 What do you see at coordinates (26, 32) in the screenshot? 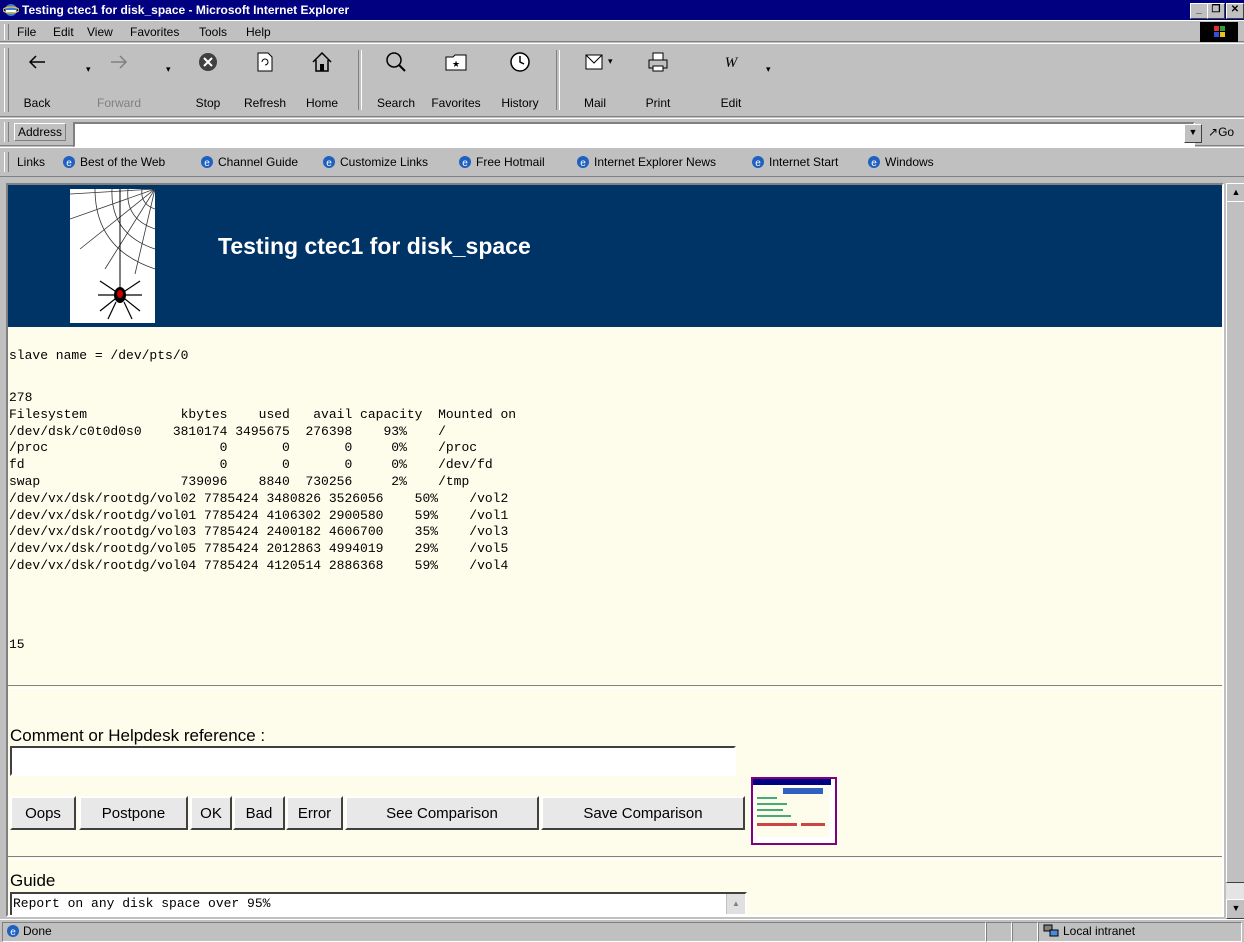
I see `menu-file: File` at bounding box center [26, 32].